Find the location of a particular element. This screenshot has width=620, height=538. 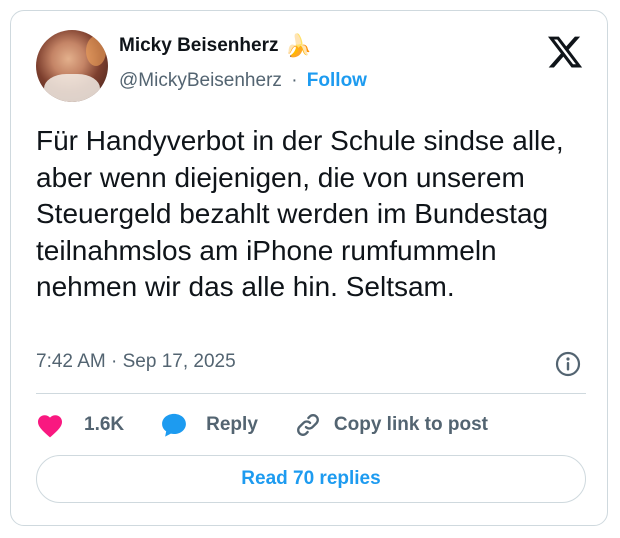

author-display-name: Micky Beisenherz is located at coordinates (198, 46).